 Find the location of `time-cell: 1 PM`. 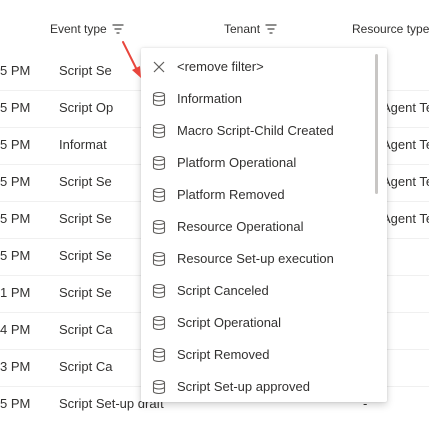

time-cell: 1 PM is located at coordinates (15, 292).